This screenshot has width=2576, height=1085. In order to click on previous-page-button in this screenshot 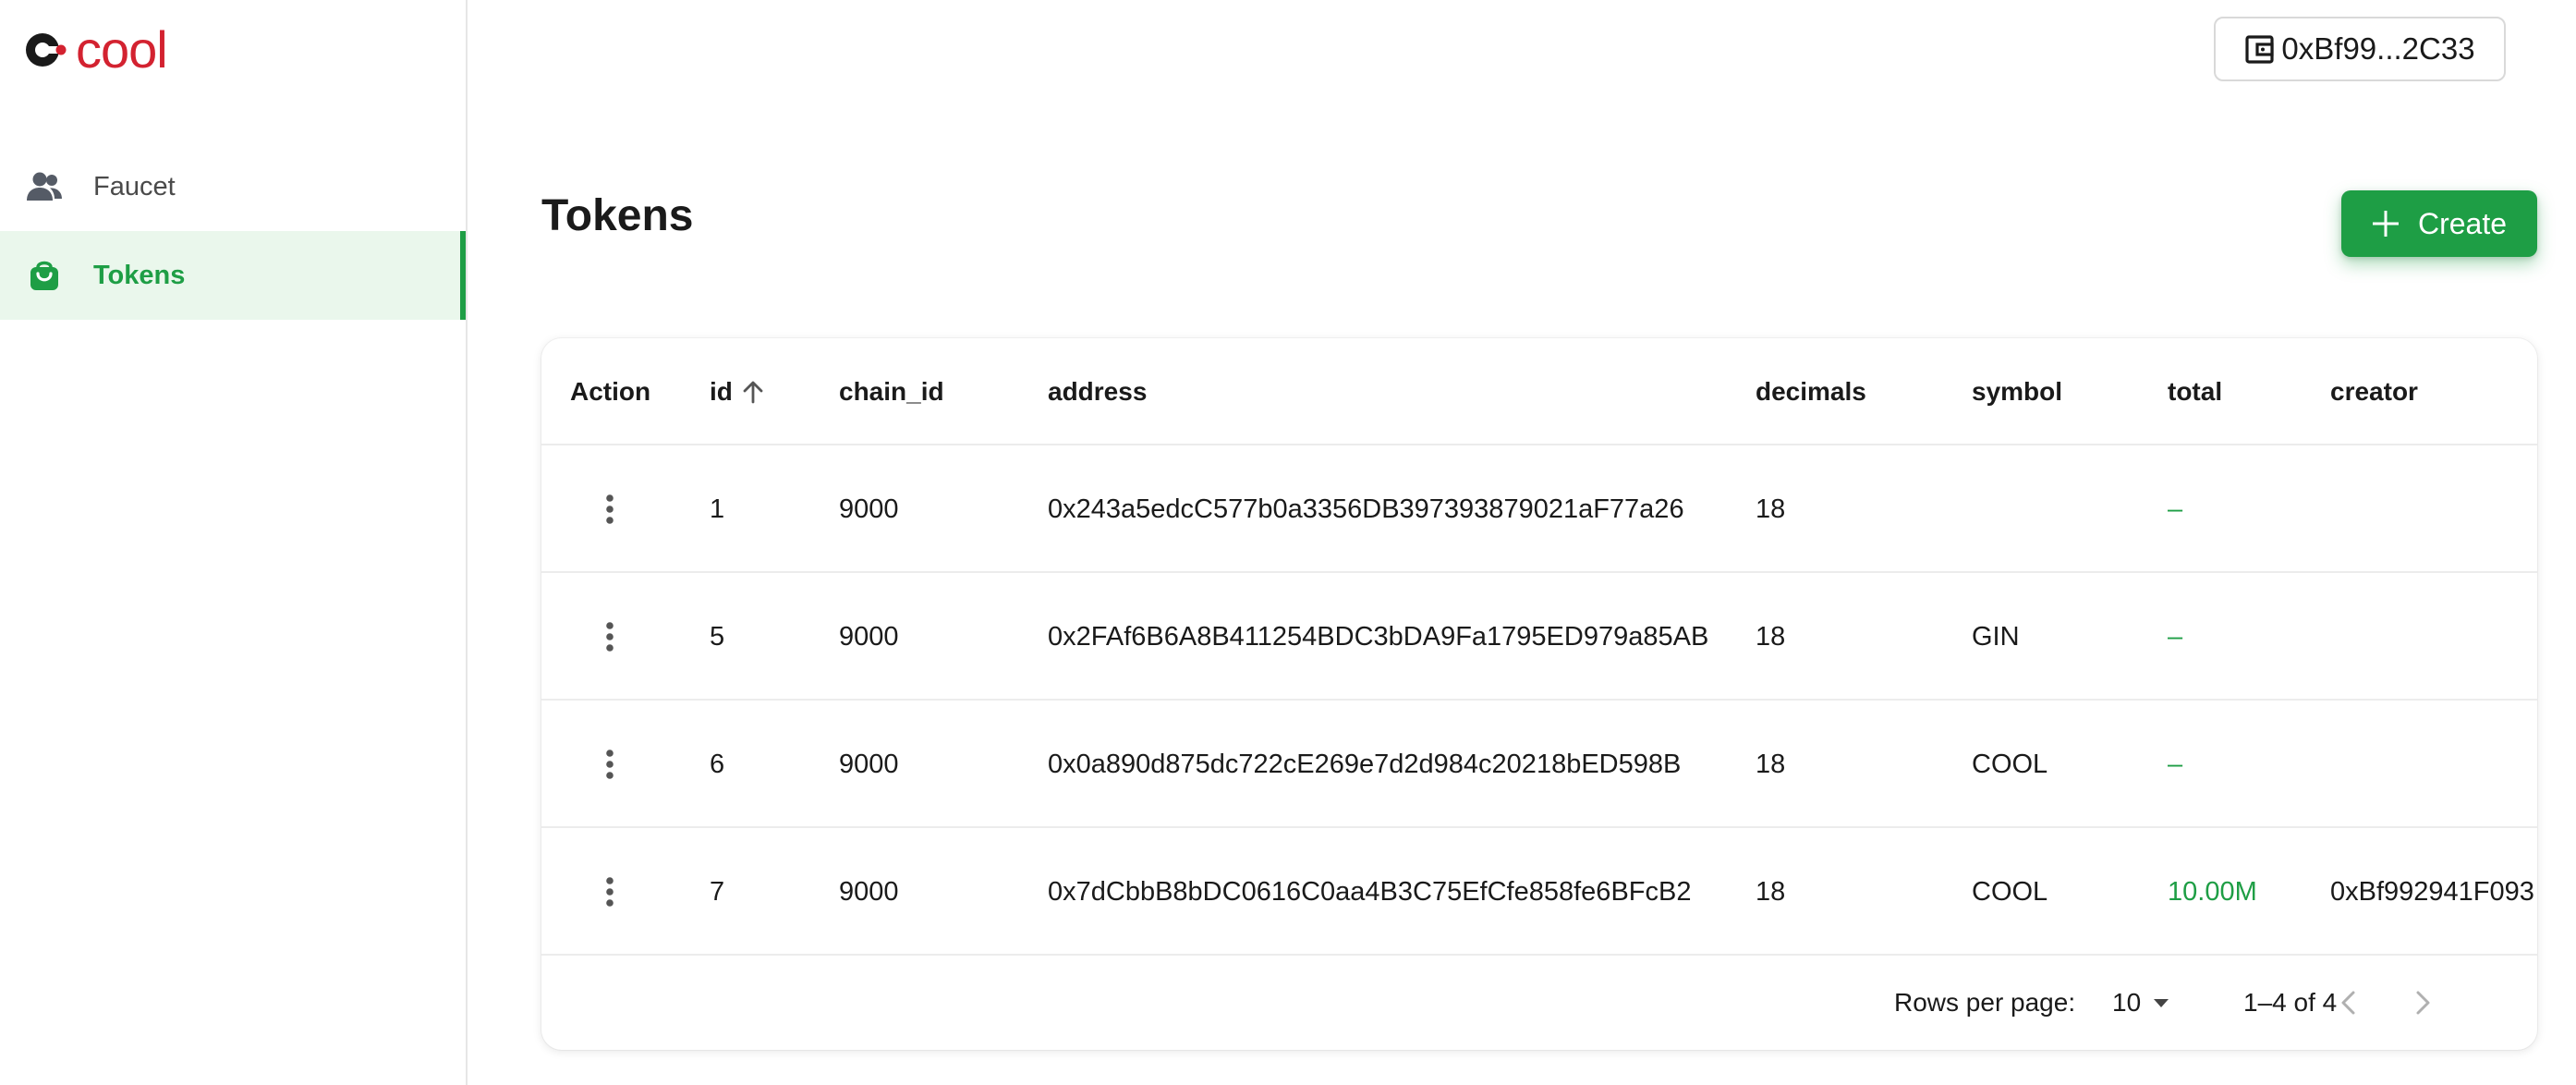, I will do `click(2348, 1003)`.